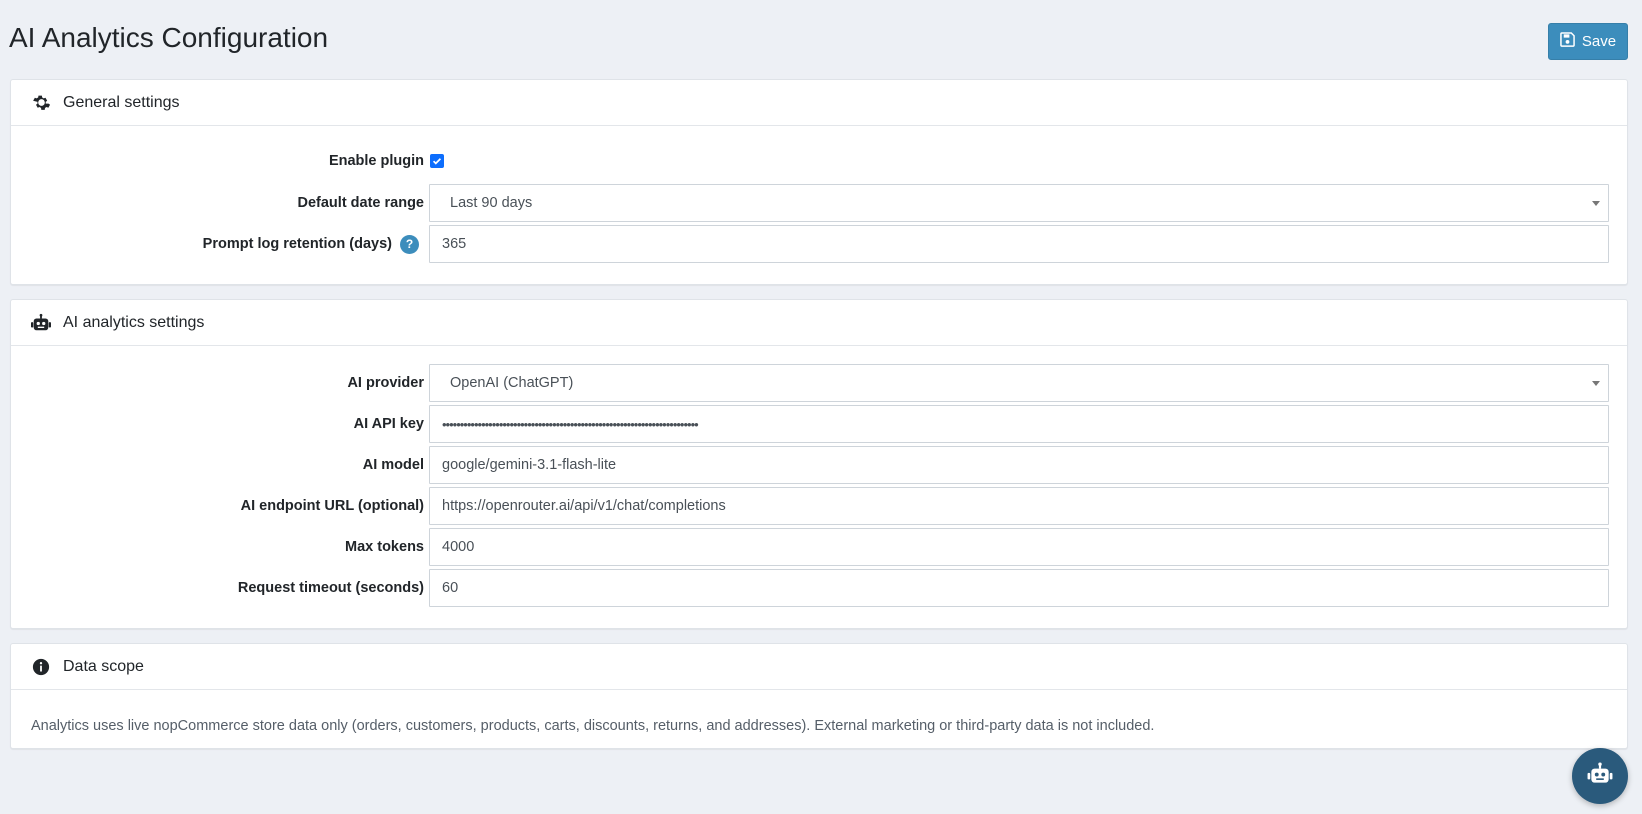 The width and height of the screenshot is (1642, 814). What do you see at coordinates (819, 103) in the screenshot?
I see `general-settings-header: General settings` at bounding box center [819, 103].